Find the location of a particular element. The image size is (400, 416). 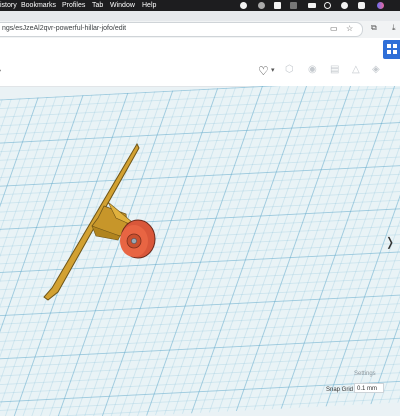

app-header is located at coordinates (200, 49).